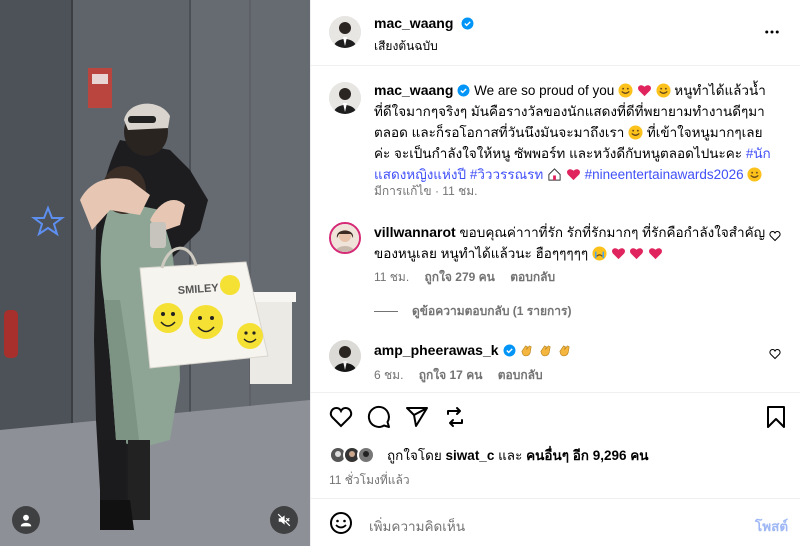 This screenshot has width=800, height=546. What do you see at coordinates (436, 350) in the screenshot?
I see `comment-username: amp_pheerawas_k` at bounding box center [436, 350].